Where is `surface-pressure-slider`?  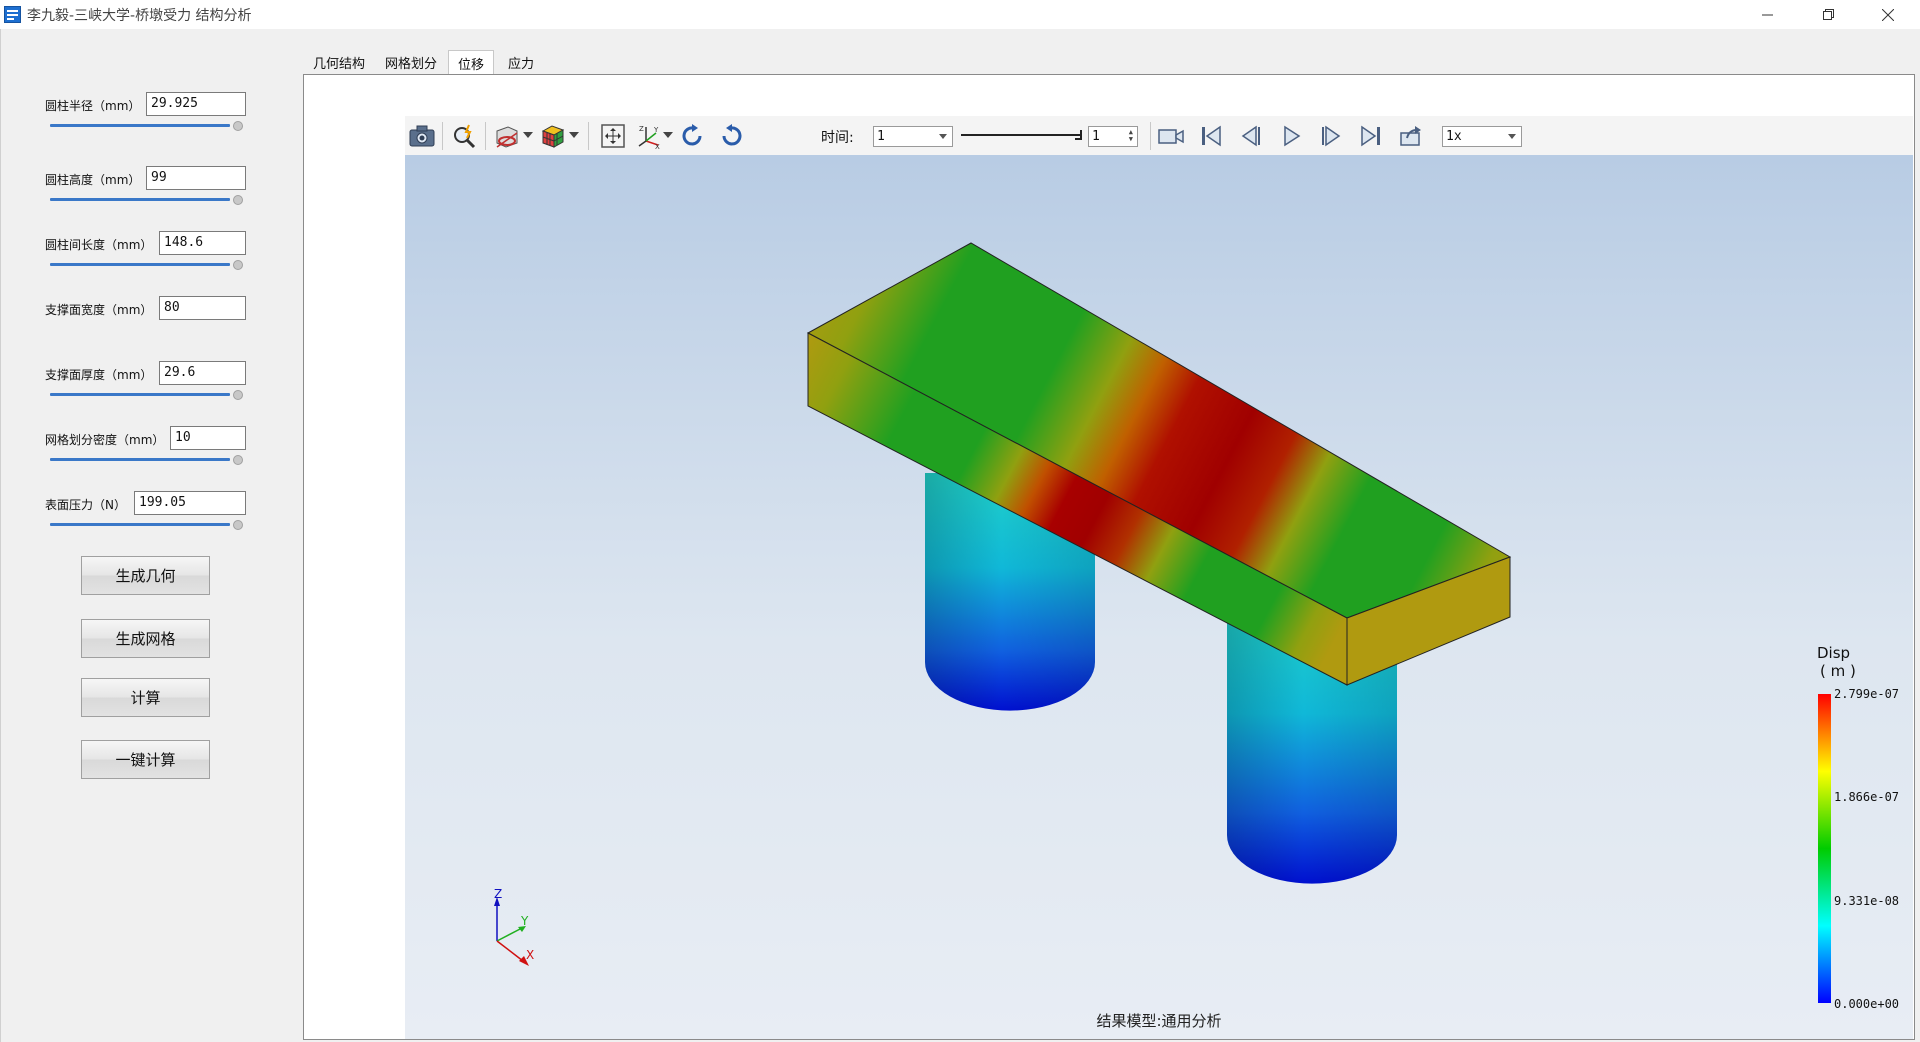 surface-pressure-slider is located at coordinates (146, 525).